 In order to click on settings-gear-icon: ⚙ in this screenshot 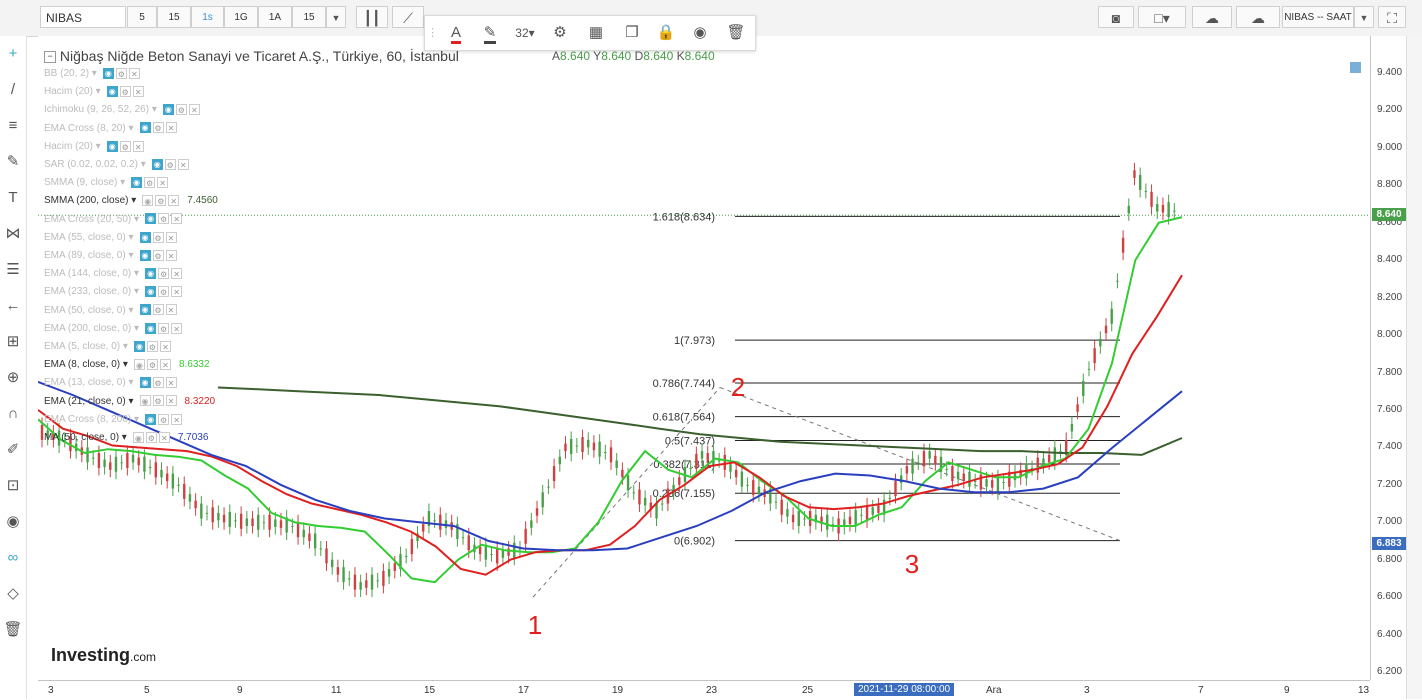, I will do `click(560, 33)`.